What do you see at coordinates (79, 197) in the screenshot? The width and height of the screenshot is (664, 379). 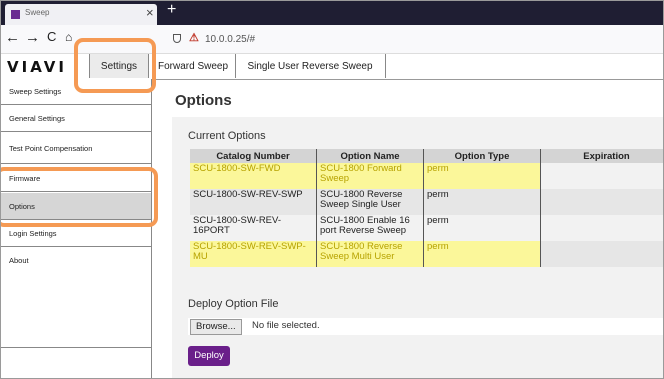 I see `options-menu-callout` at bounding box center [79, 197].